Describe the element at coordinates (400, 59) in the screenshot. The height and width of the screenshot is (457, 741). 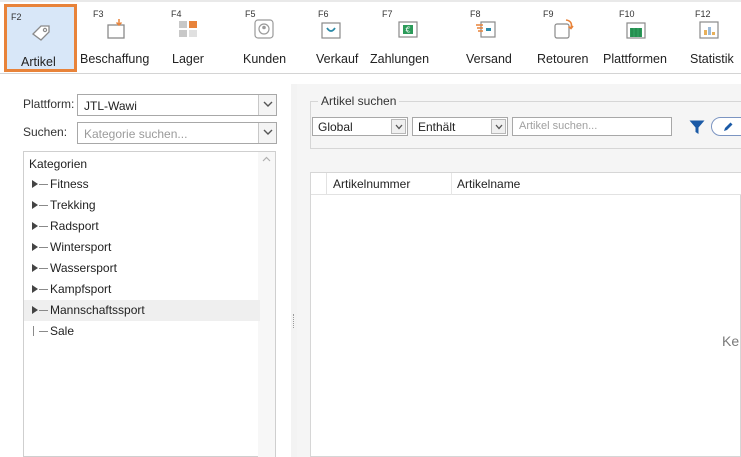
I see `ribbon-button-label: Zahlungen` at that location.